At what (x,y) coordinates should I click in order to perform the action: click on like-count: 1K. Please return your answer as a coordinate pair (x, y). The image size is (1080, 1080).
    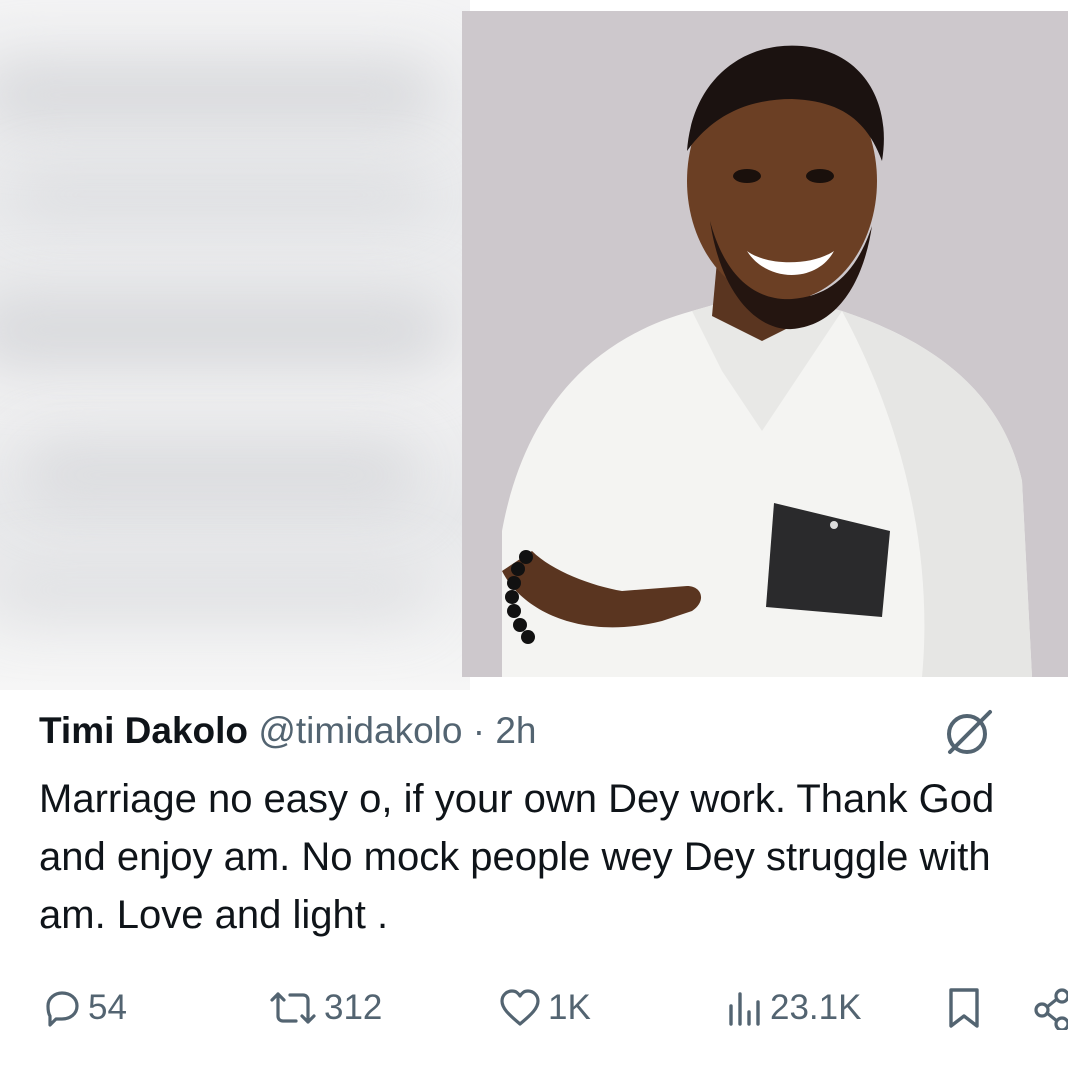
    Looking at the image, I should click on (569, 1007).